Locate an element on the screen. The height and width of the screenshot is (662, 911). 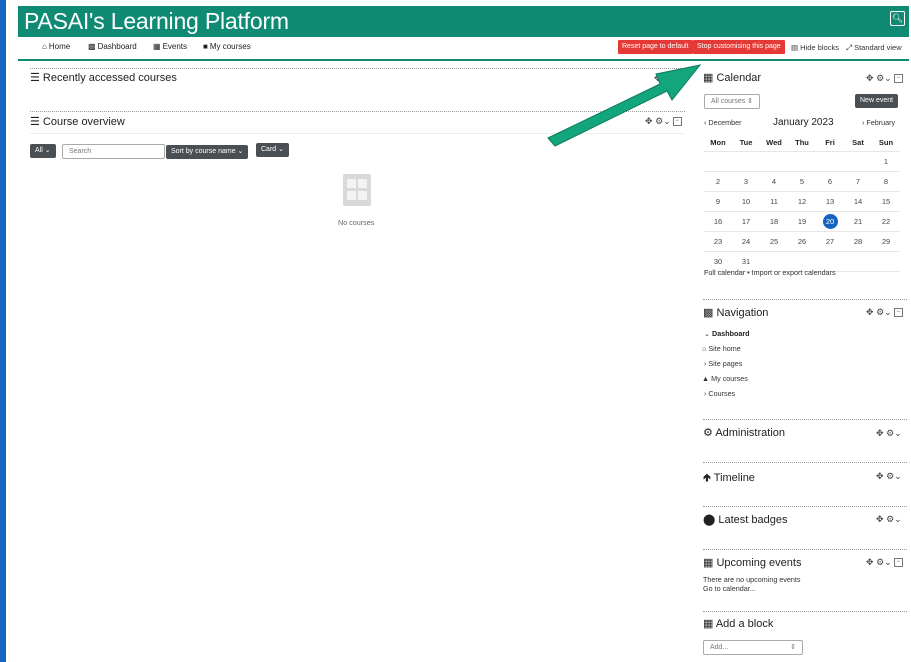
calendar-week-row: 9 10 11 12 13 14 15 is located at coordinates (802, 201).